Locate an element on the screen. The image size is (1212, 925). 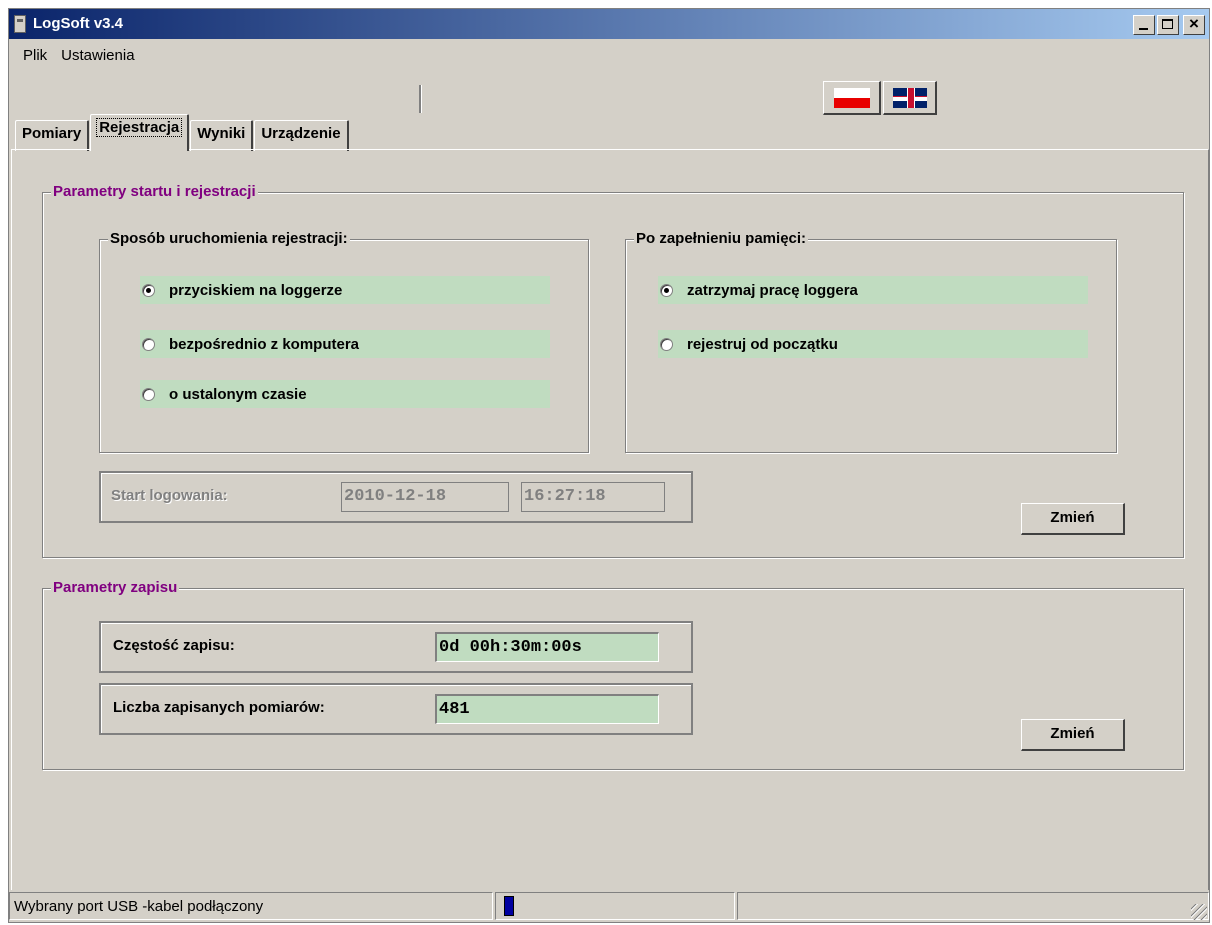
tab-label: Rejestracja is located at coordinates (139, 127).